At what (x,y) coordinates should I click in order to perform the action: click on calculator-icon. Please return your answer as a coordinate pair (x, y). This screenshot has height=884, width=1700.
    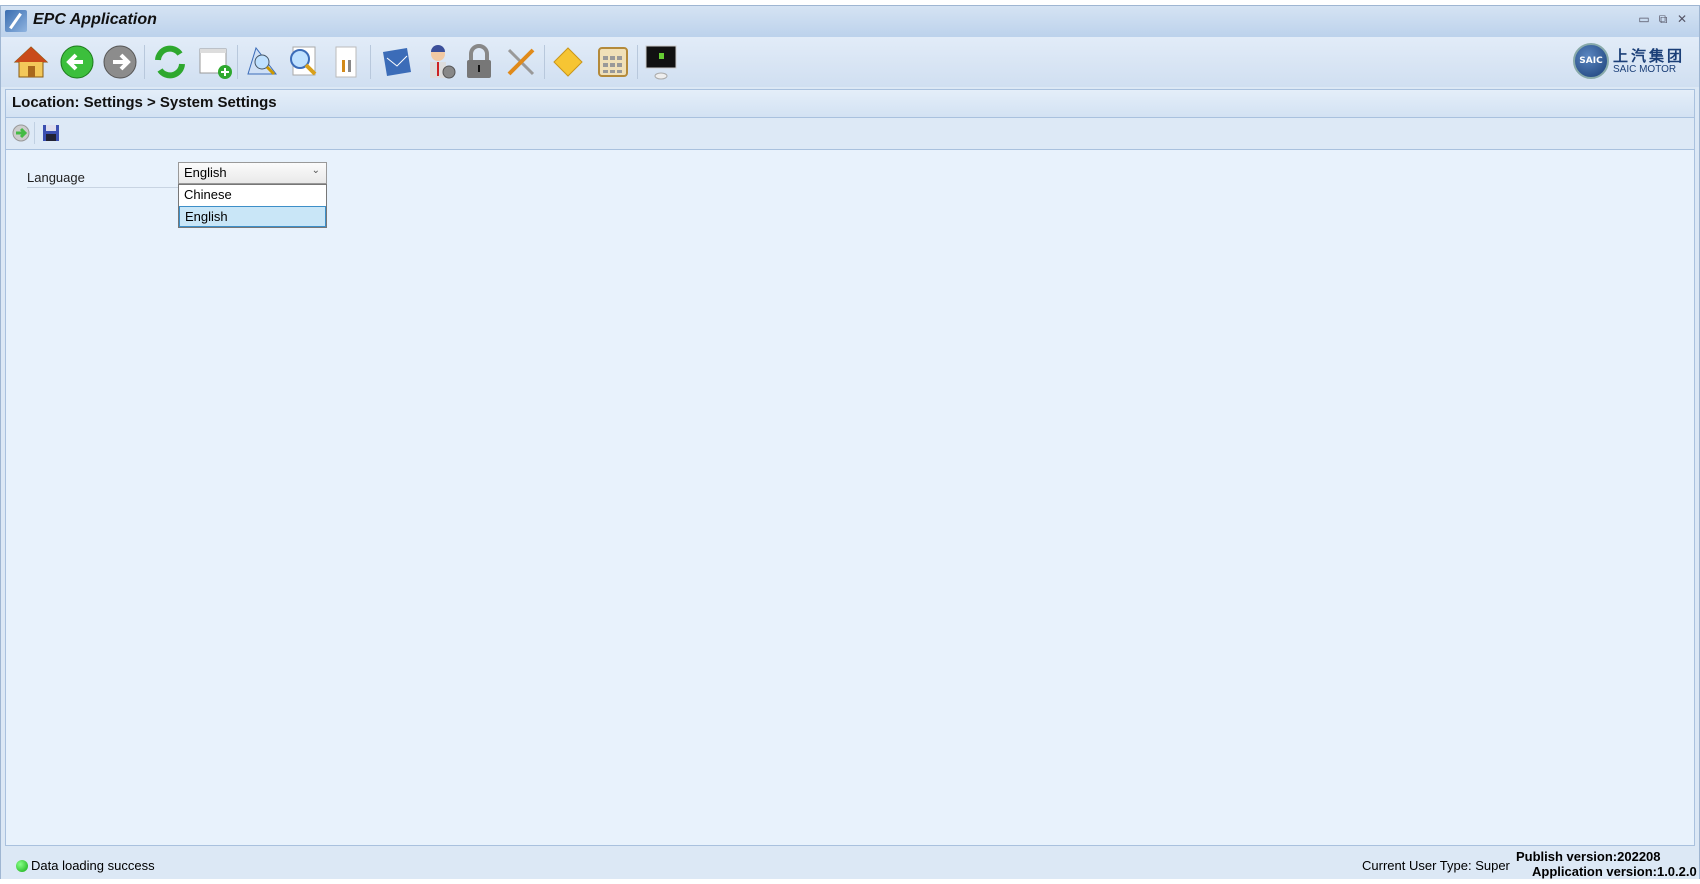
    Looking at the image, I should click on (613, 62).